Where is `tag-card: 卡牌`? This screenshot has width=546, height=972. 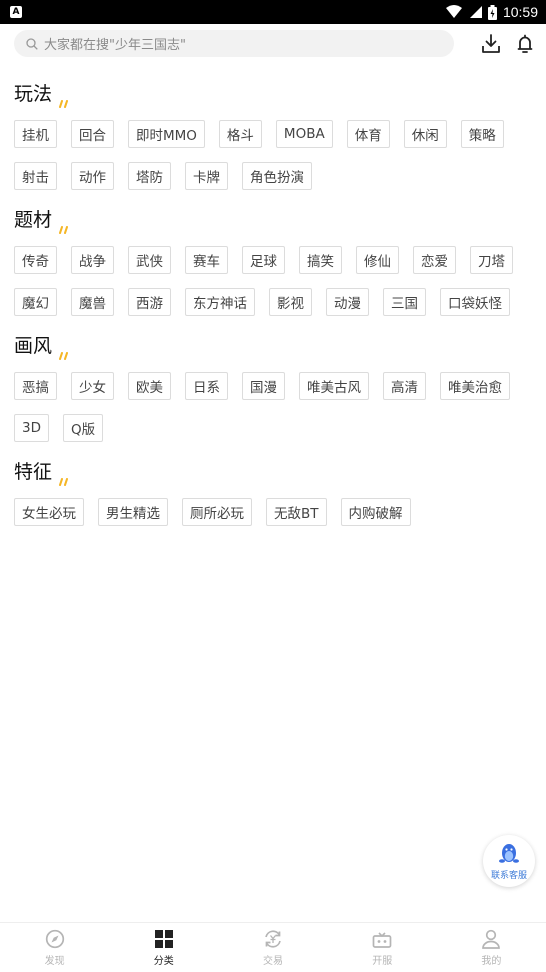
tag-card: 卡牌 is located at coordinates (206, 176).